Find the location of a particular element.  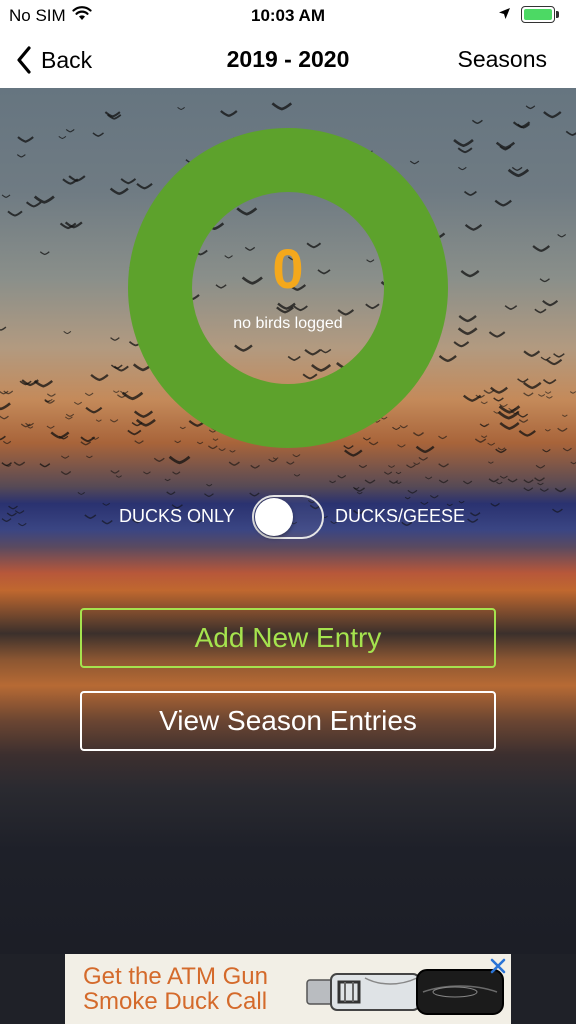

seasons-button: Seasons is located at coordinates (502, 59).